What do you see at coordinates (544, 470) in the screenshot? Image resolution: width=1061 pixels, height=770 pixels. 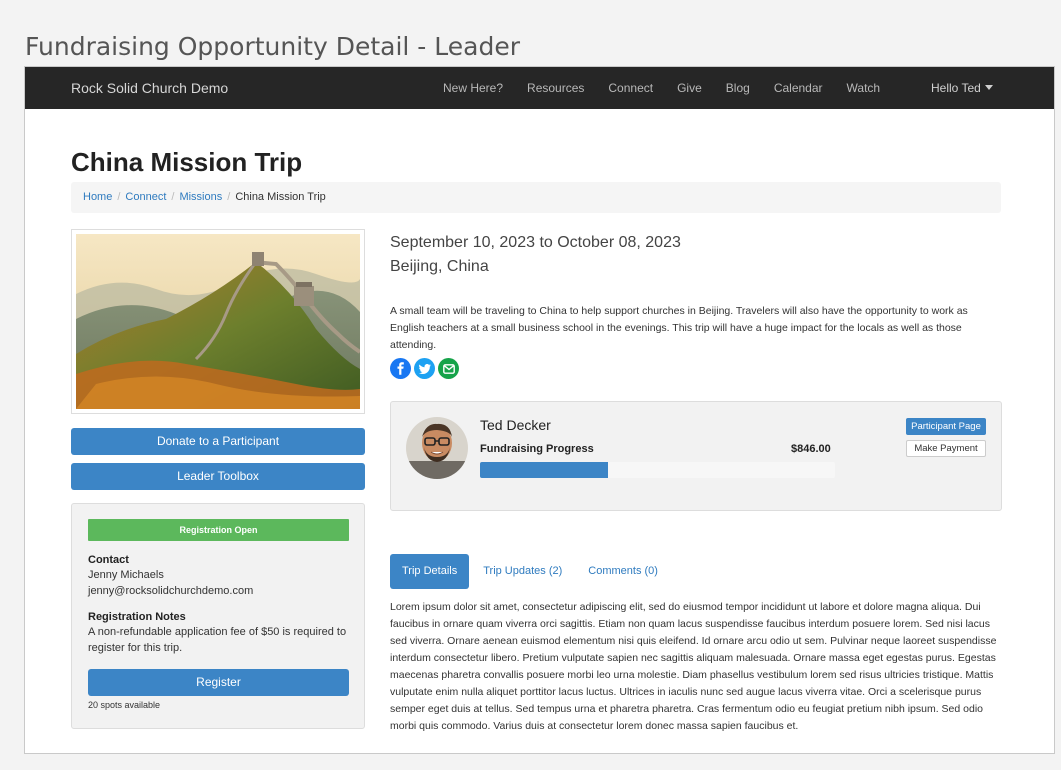 I see `progress-fill` at bounding box center [544, 470].